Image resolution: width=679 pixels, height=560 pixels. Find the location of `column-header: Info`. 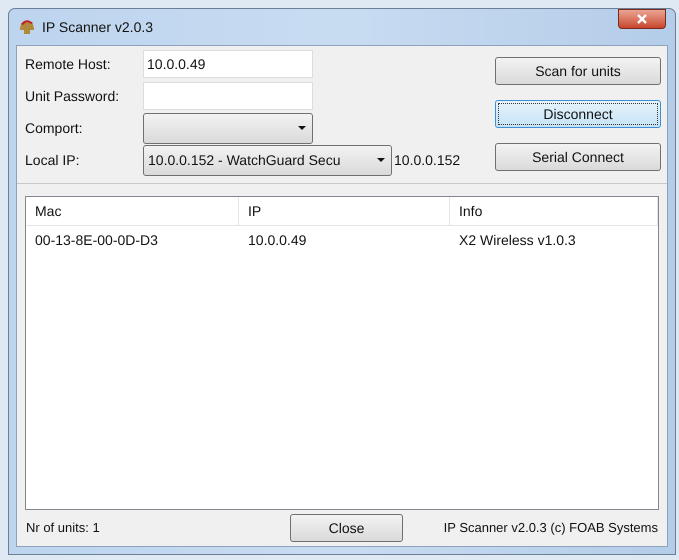

column-header: Info is located at coordinates (554, 211).